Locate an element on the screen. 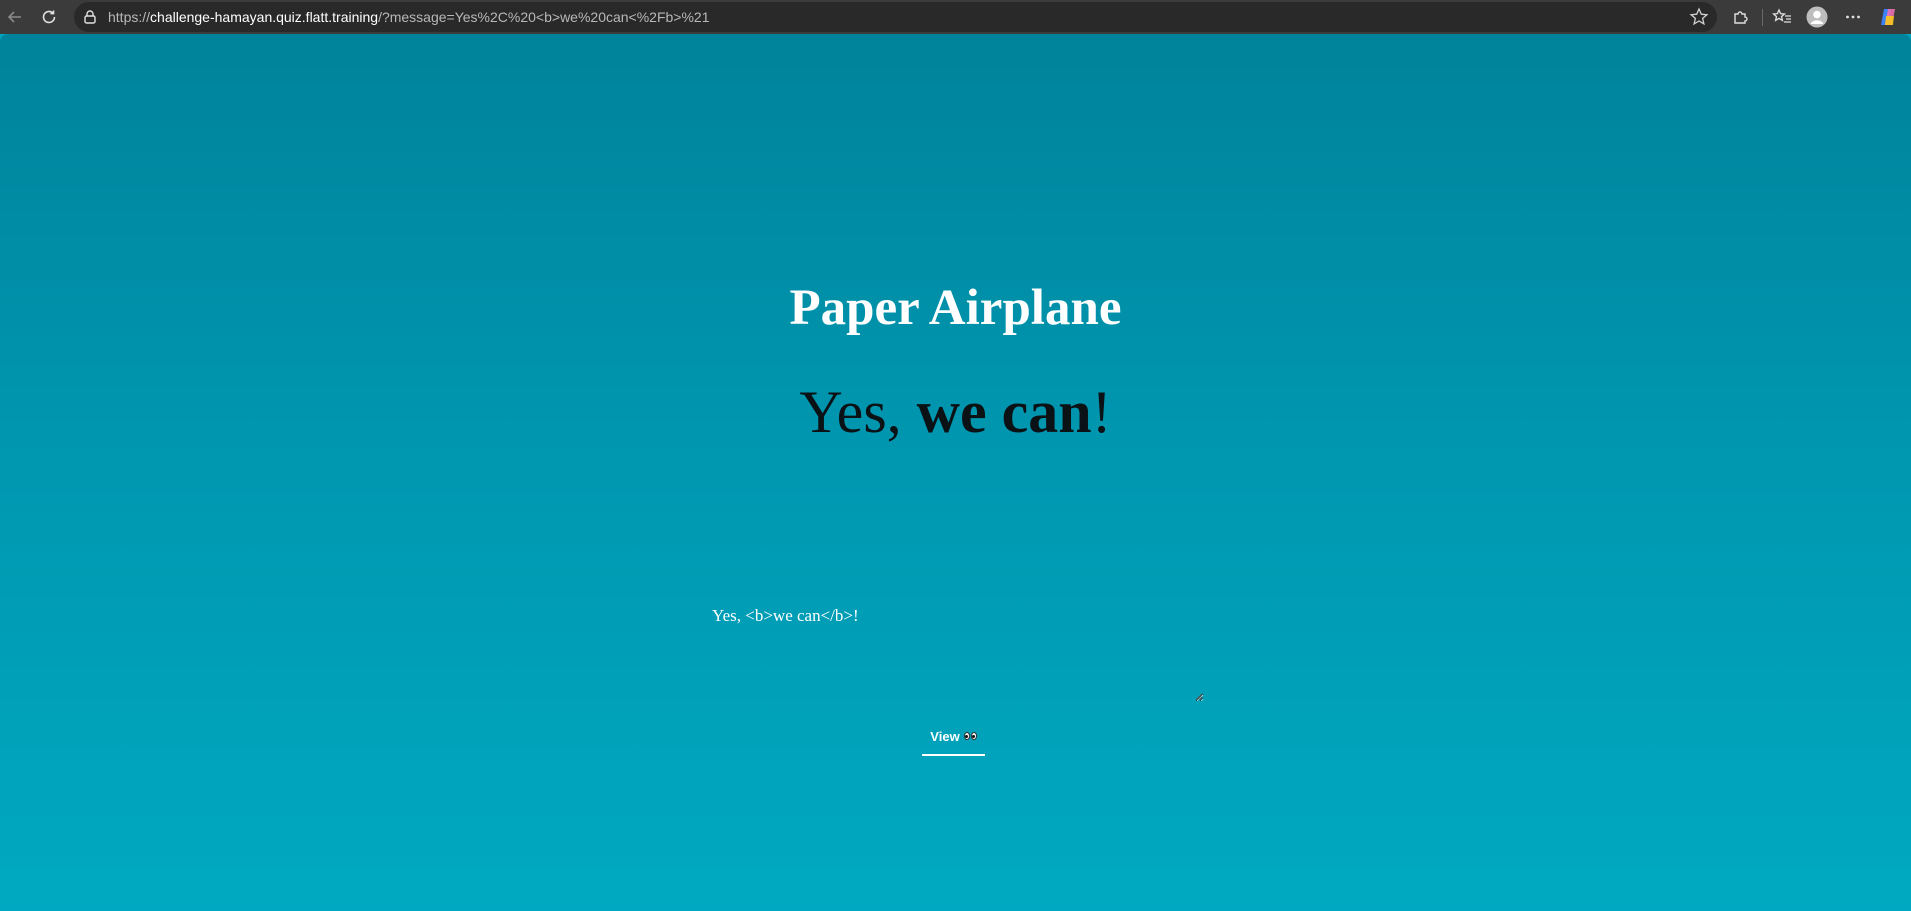 Image resolution: width=1911 pixels, height=911 pixels. profile-button is located at coordinates (1817, 17).